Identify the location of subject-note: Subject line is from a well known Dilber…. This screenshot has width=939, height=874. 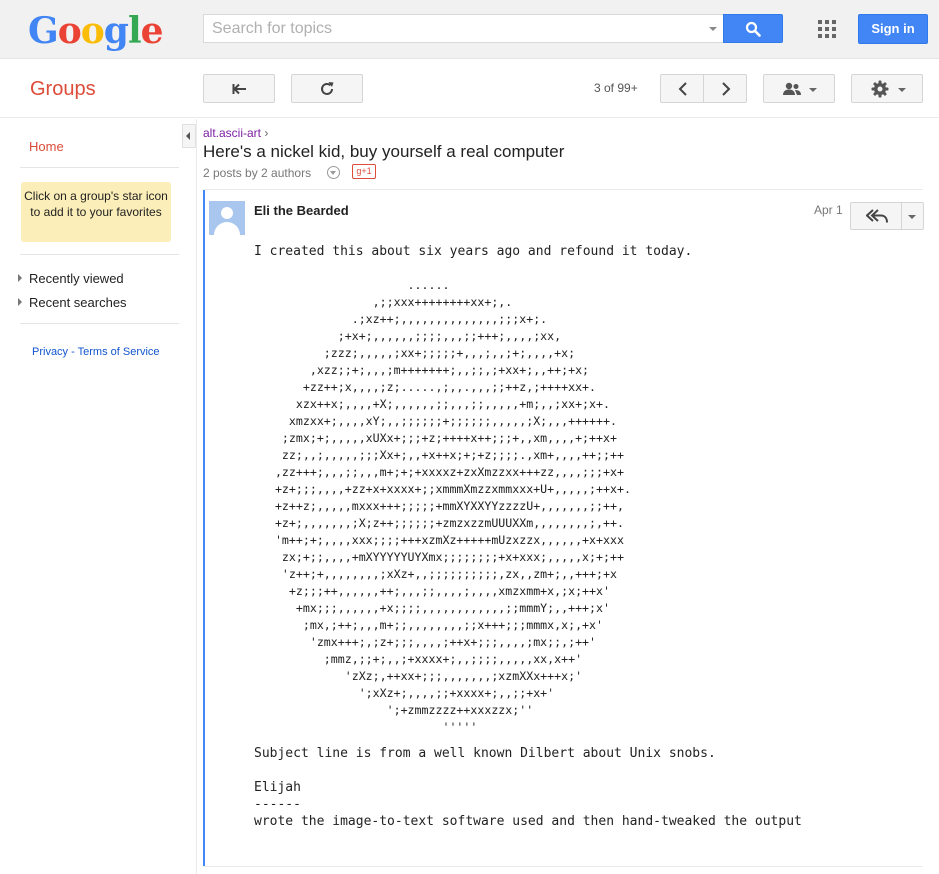
(485, 753).